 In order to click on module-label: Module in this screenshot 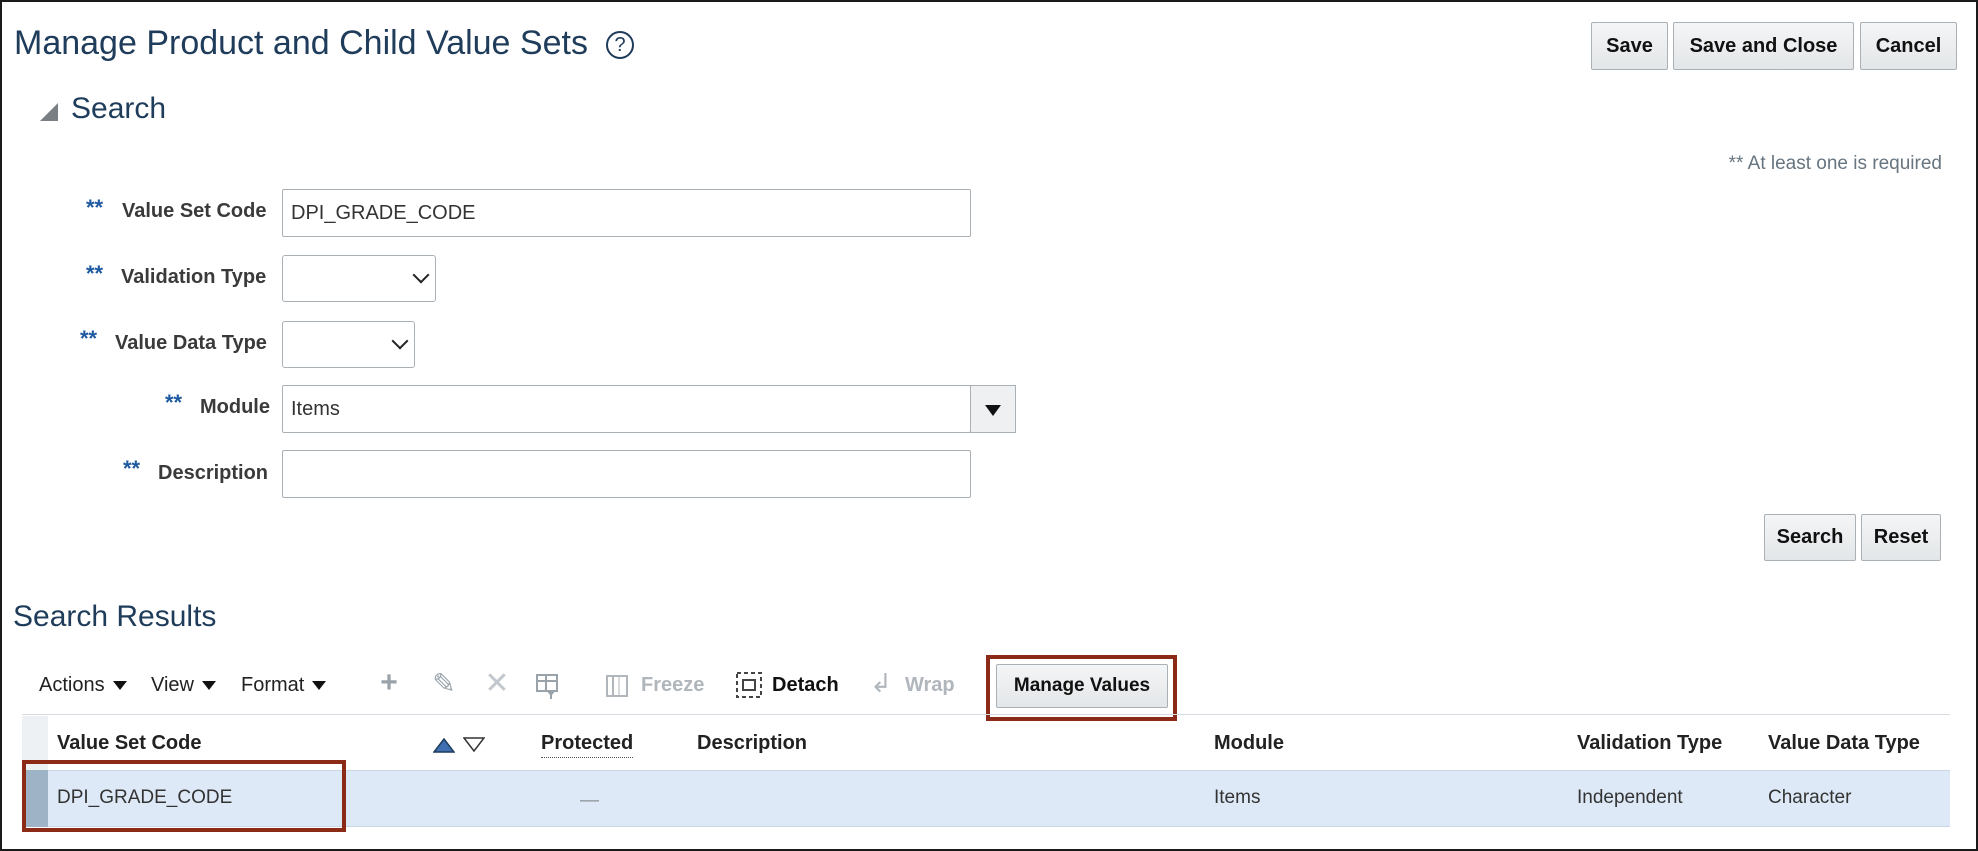, I will do `click(235, 407)`.